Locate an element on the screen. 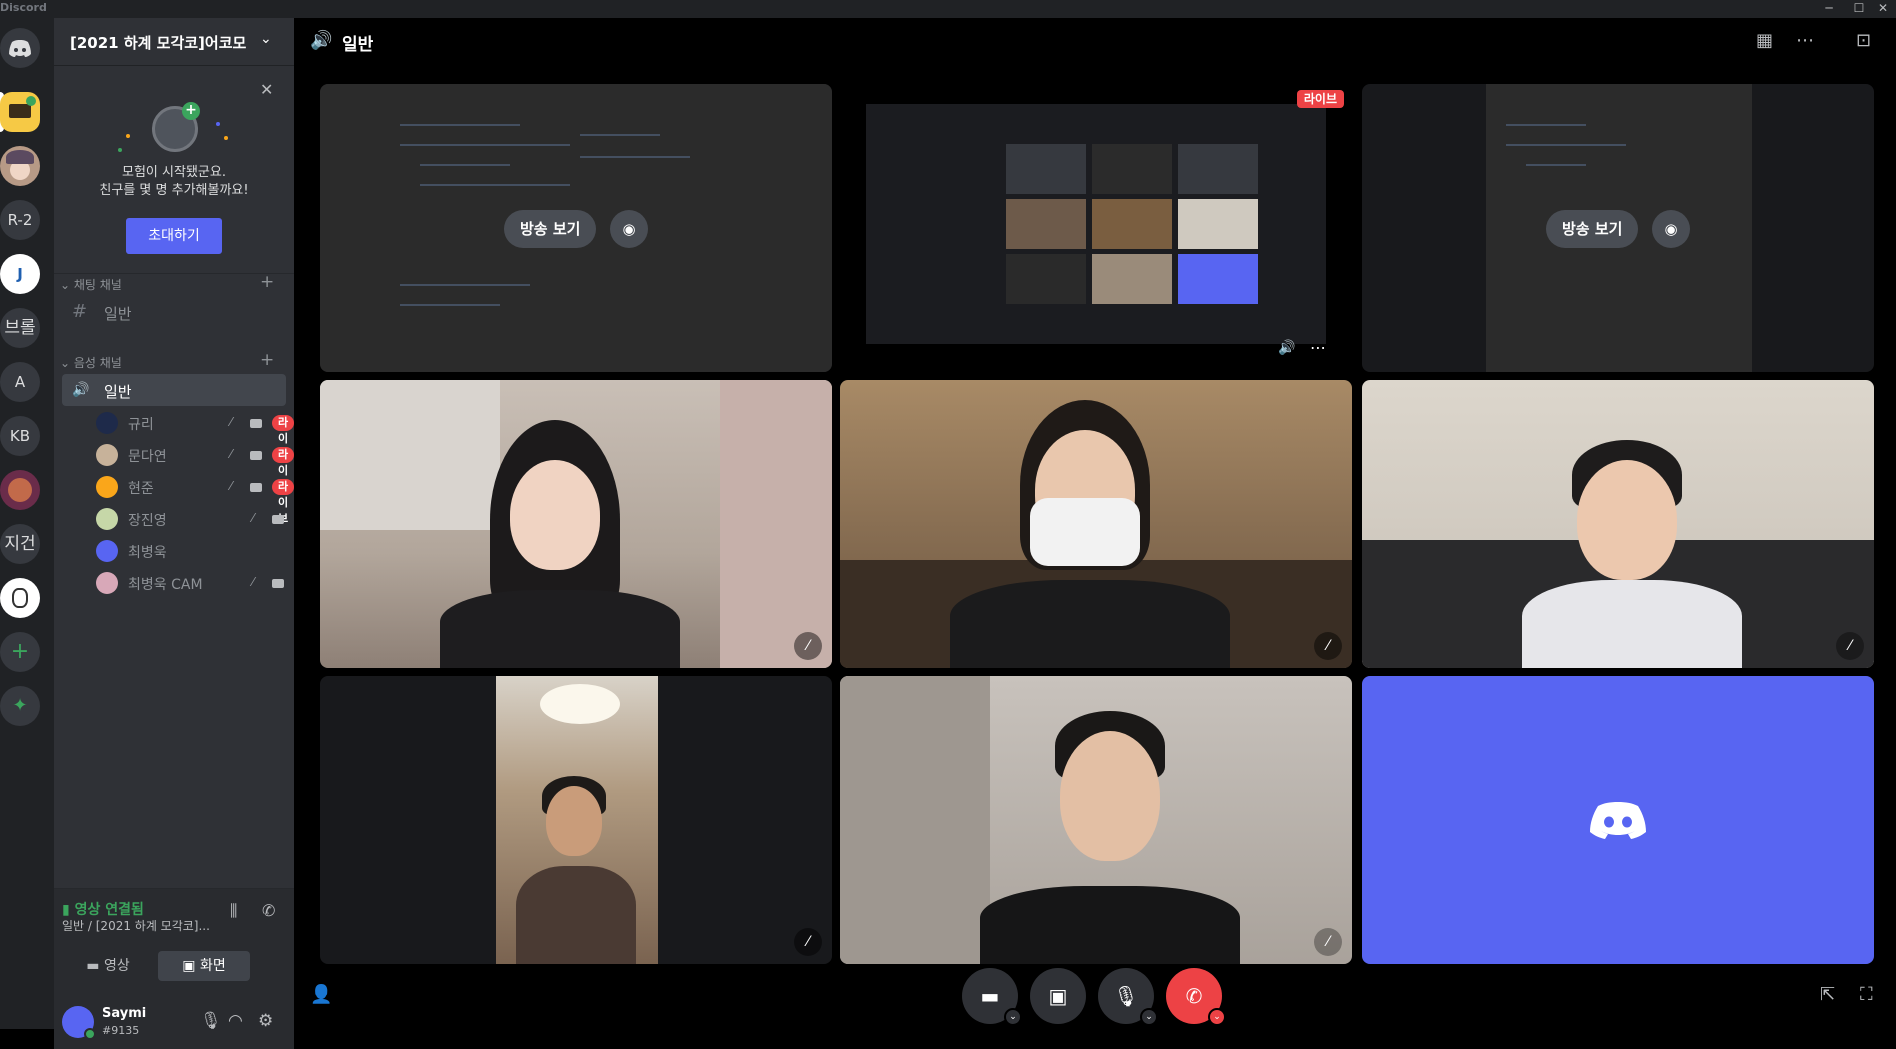  server-kb: KB is located at coordinates (20, 436).